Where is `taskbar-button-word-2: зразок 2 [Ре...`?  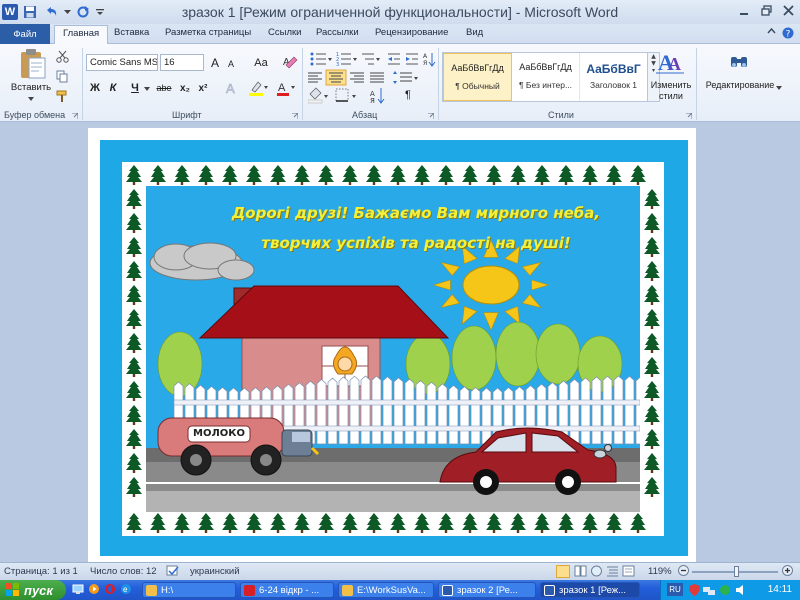 taskbar-button-word-2: зразок 2 [Ре... is located at coordinates (487, 590).